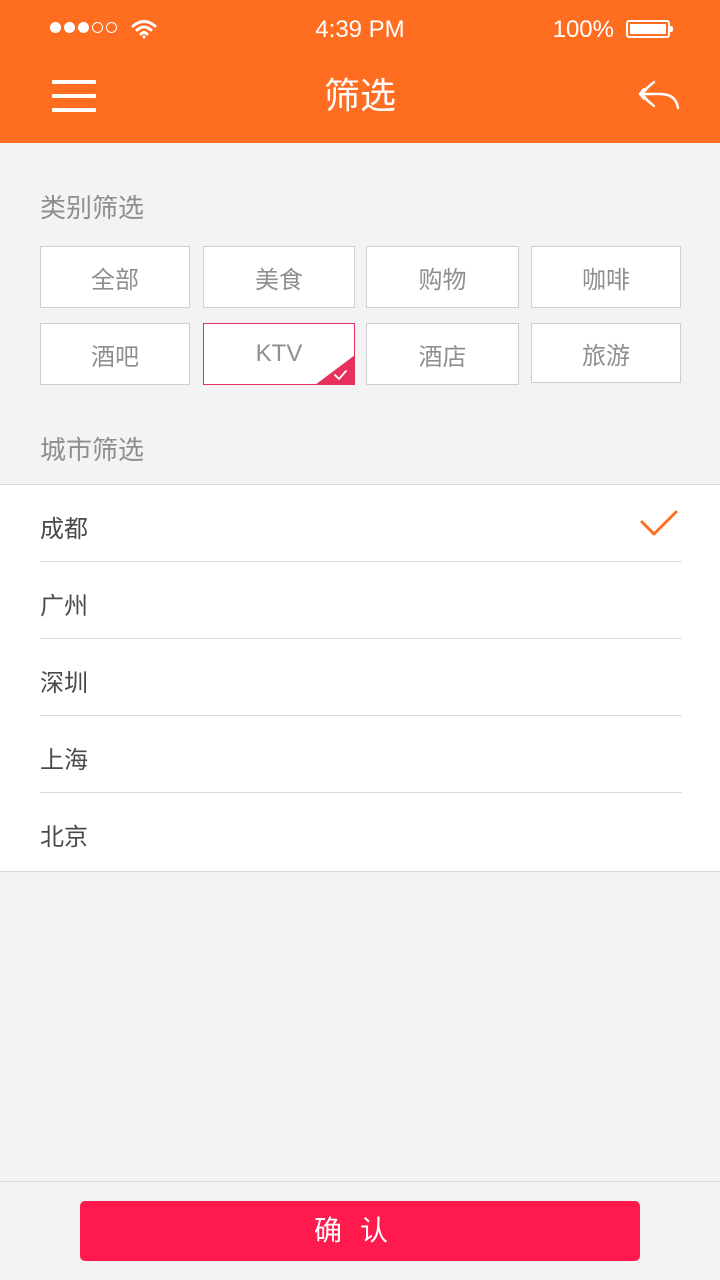 This screenshot has height=1280, width=720. I want to click on city-item-beijing: 北京, so click(361, 831).